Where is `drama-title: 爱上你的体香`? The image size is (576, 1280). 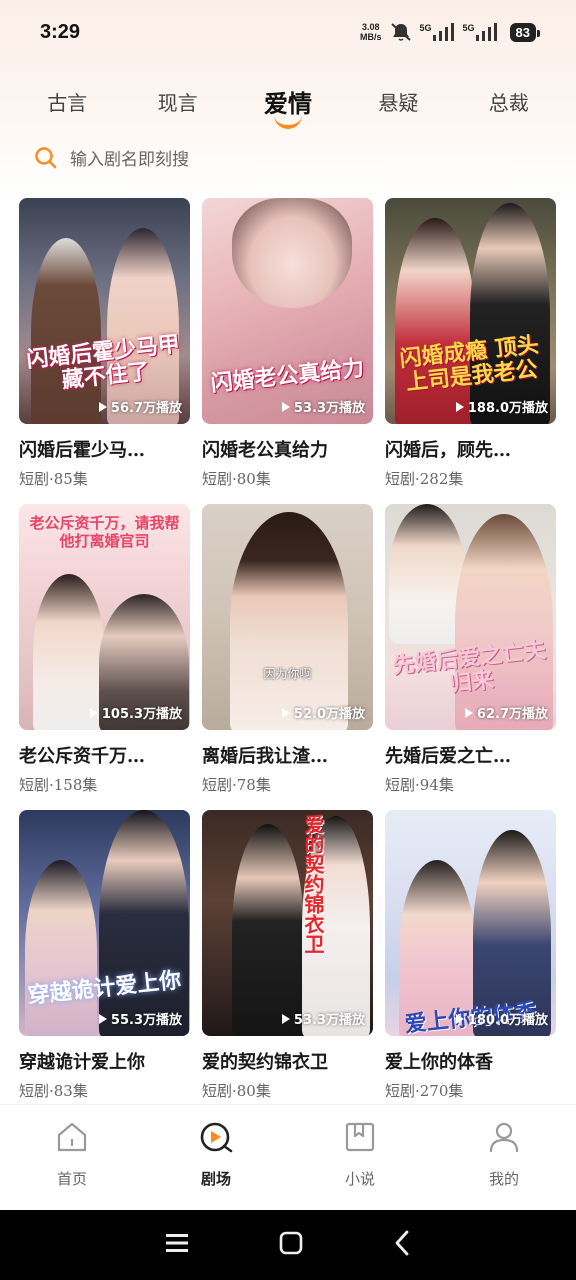 drama-title: 爱上你的体香 is located at coordinates (470, 1061).